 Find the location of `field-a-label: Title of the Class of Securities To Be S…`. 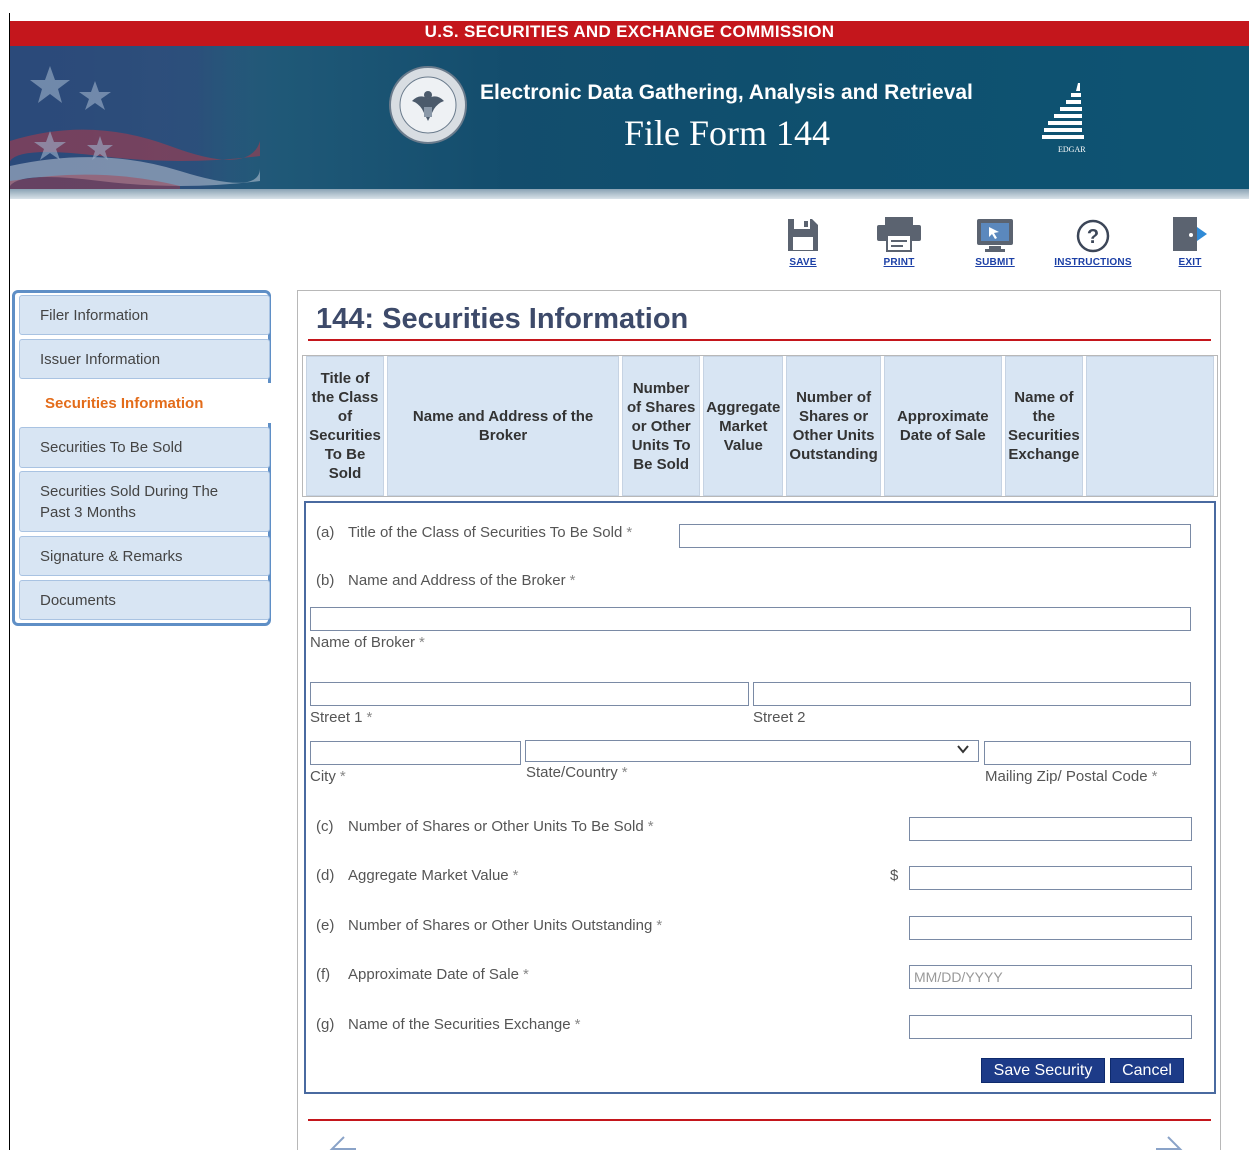

field-a-label: Title of the Class of Securities To Be S… is located at coordinates (490, 532).